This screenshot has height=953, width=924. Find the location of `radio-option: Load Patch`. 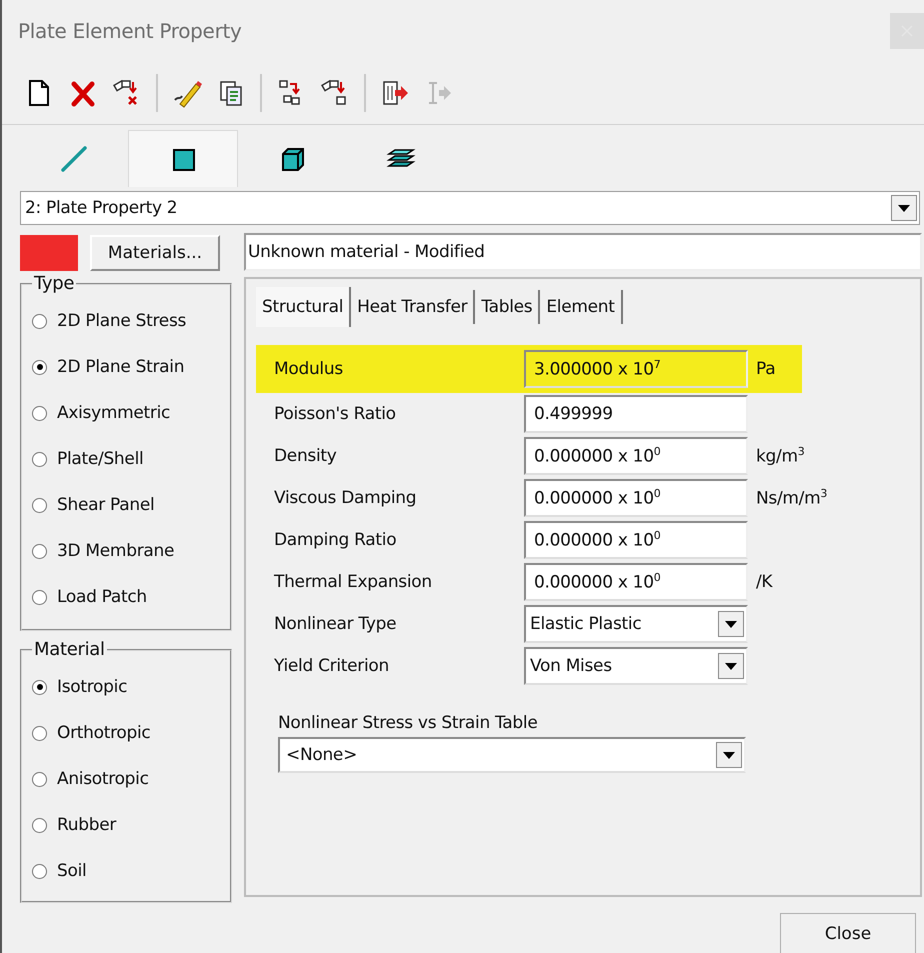

radio-option: Load Patch is located at coordinates (131, 597).